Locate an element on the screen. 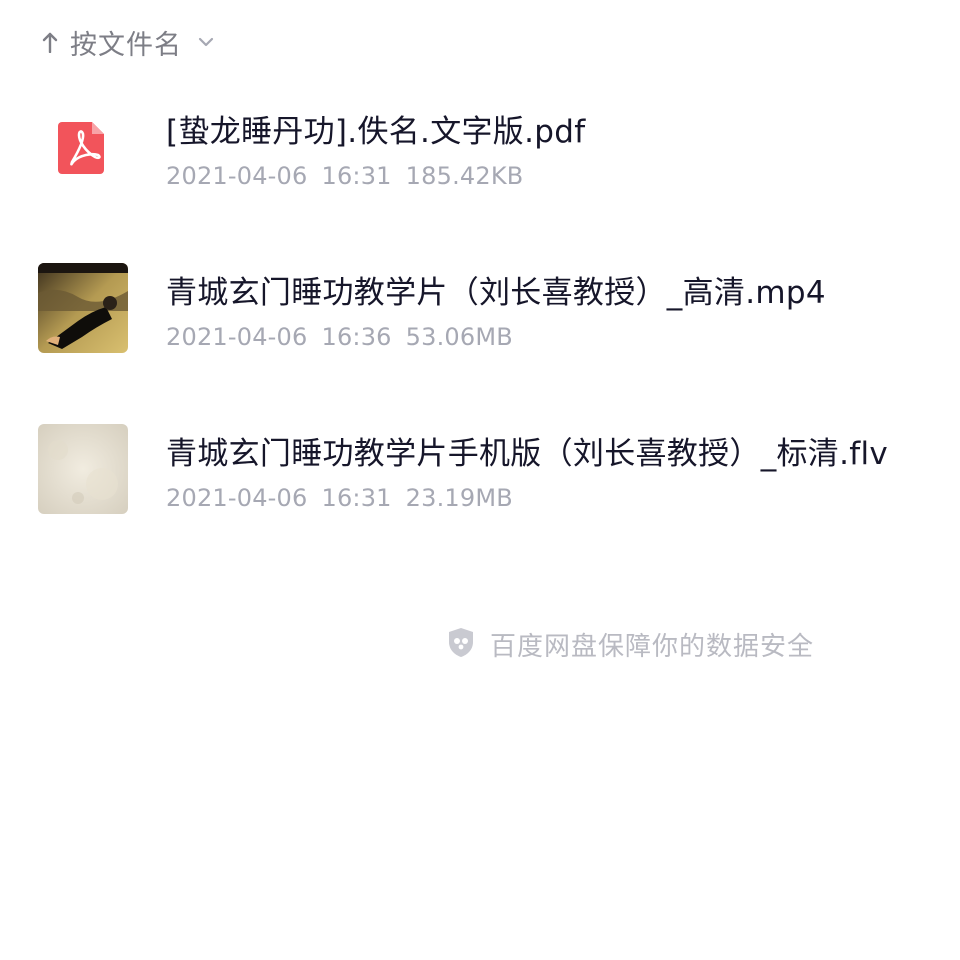 The image size is (960, 960). sort-label: 按文件名 is located at coordinates (126, 45).